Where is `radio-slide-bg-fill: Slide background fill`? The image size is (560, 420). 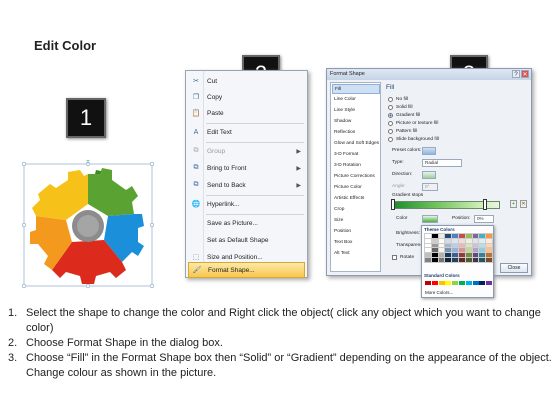
radio-slide-bg-fill: Slide background fill is located at coordinates (413, 139).